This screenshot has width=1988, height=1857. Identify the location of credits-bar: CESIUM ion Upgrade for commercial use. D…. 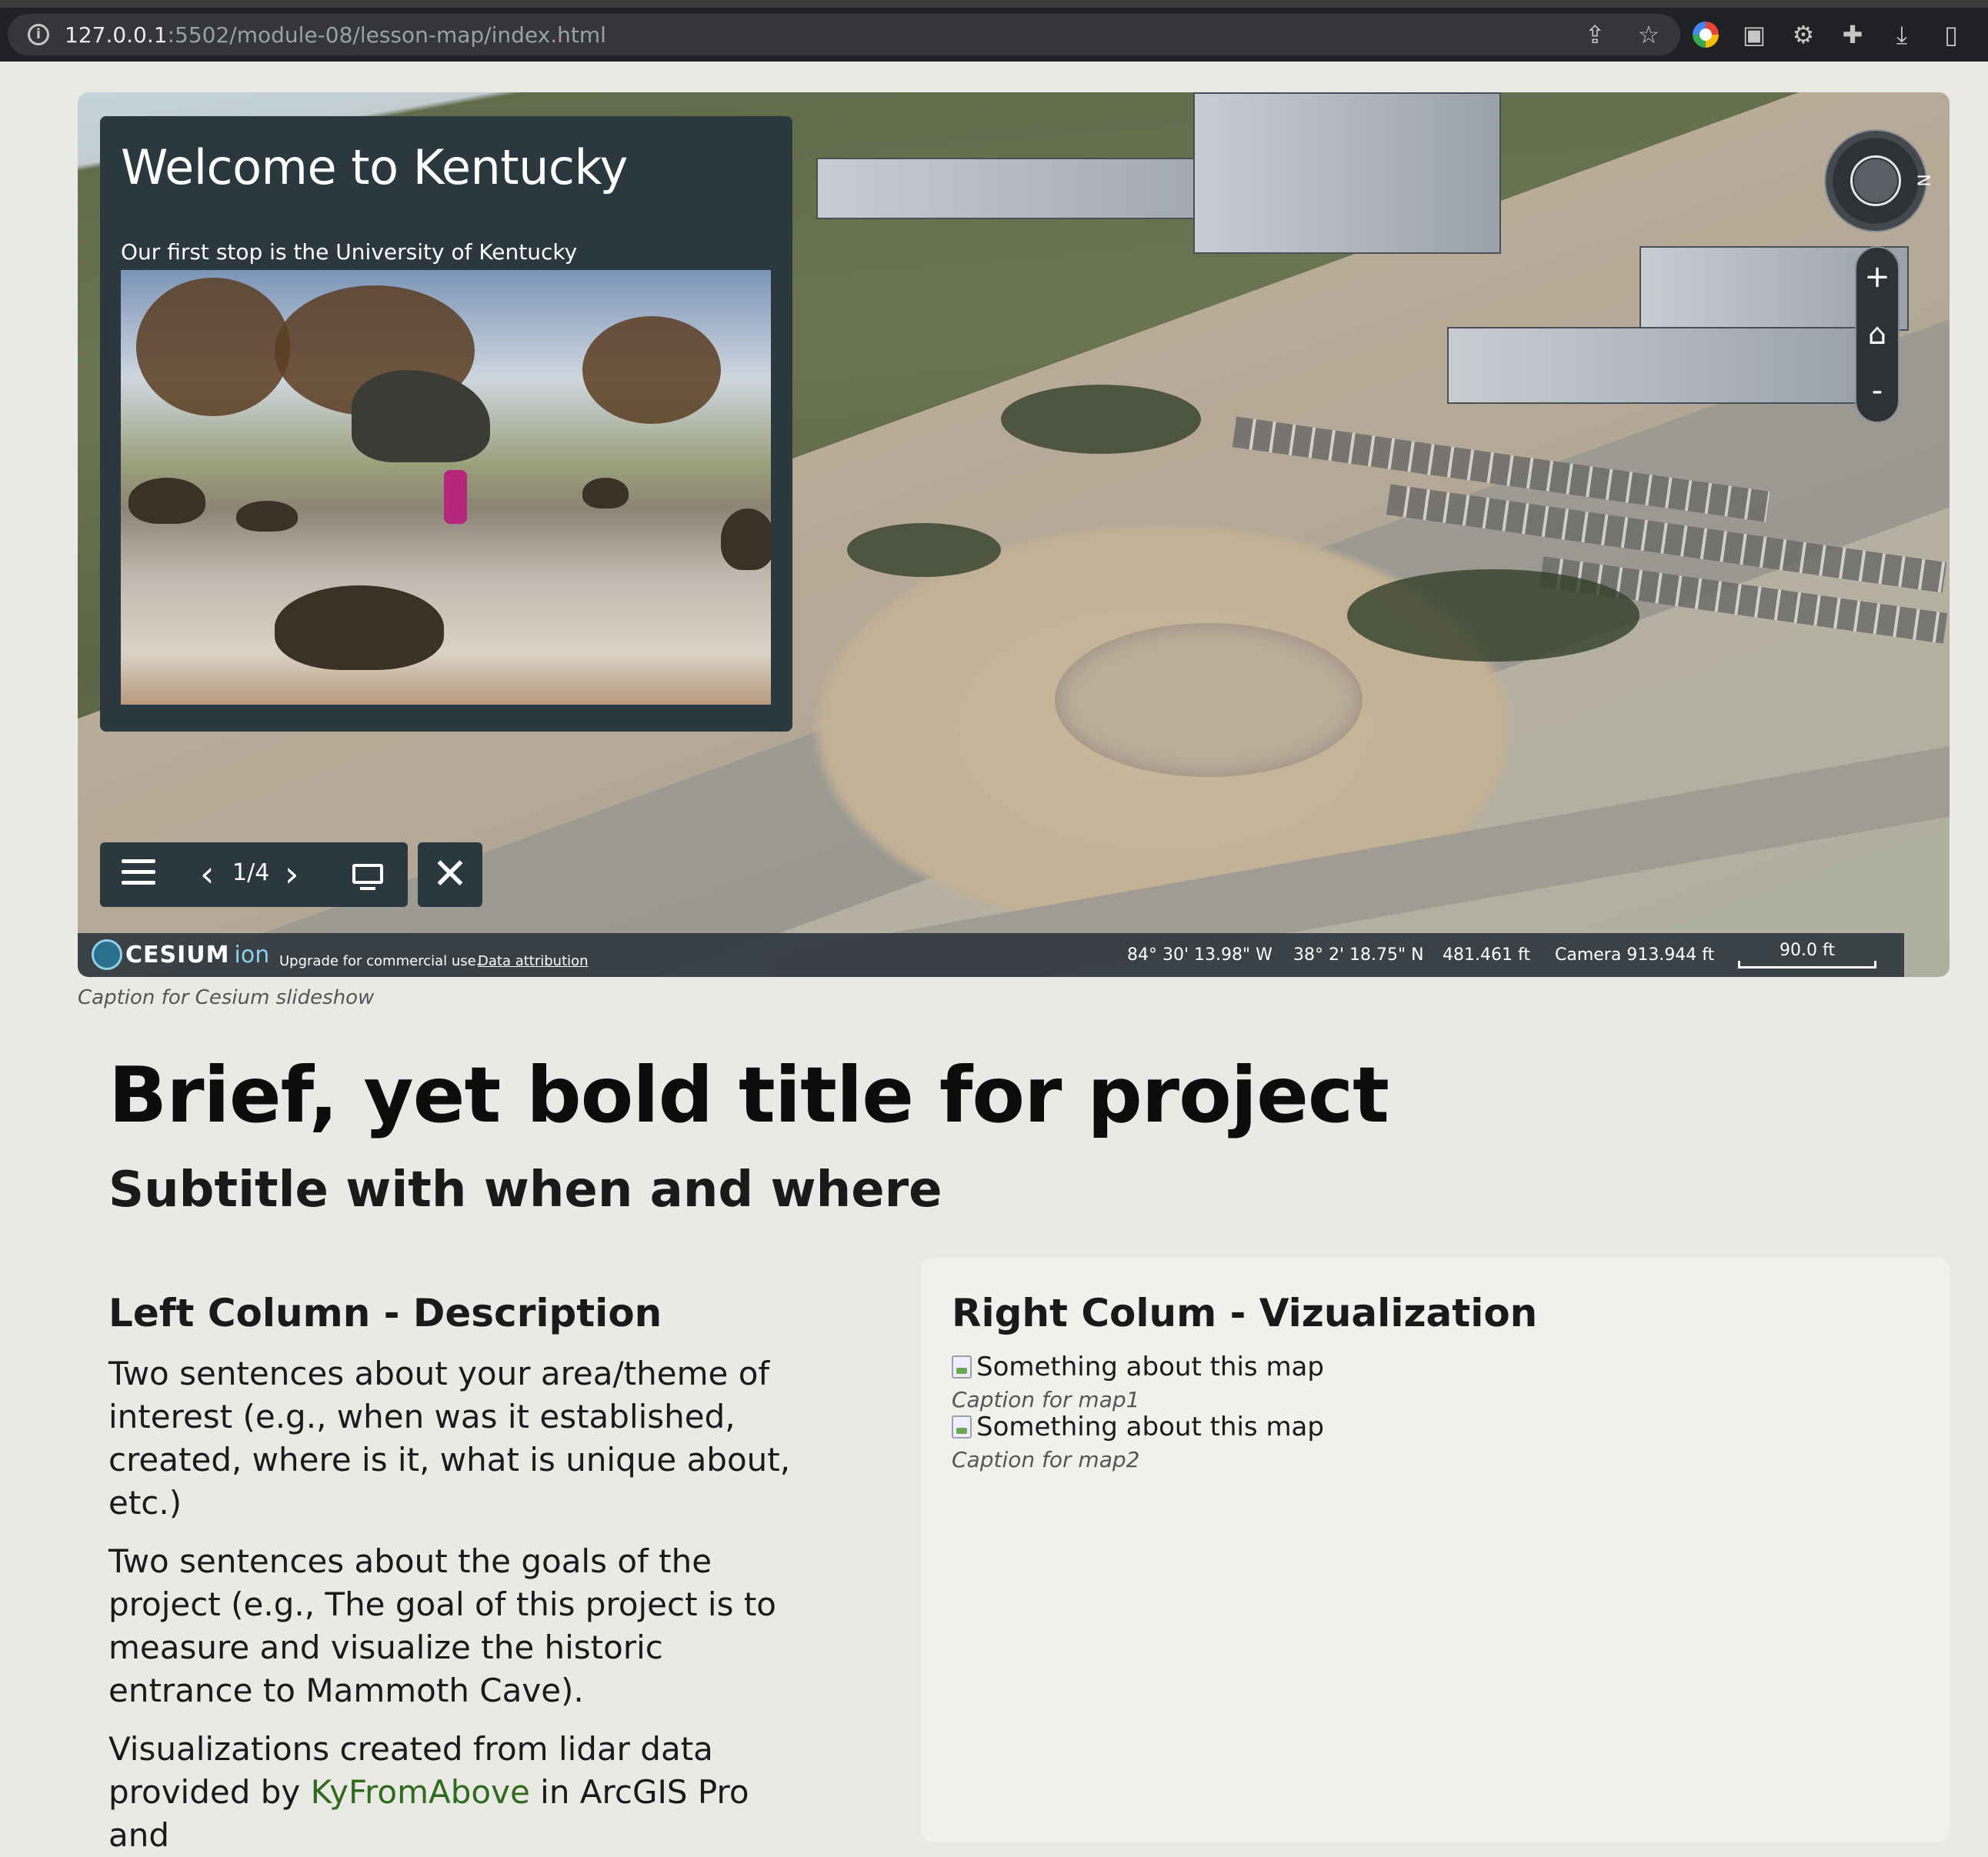
(991, 955).